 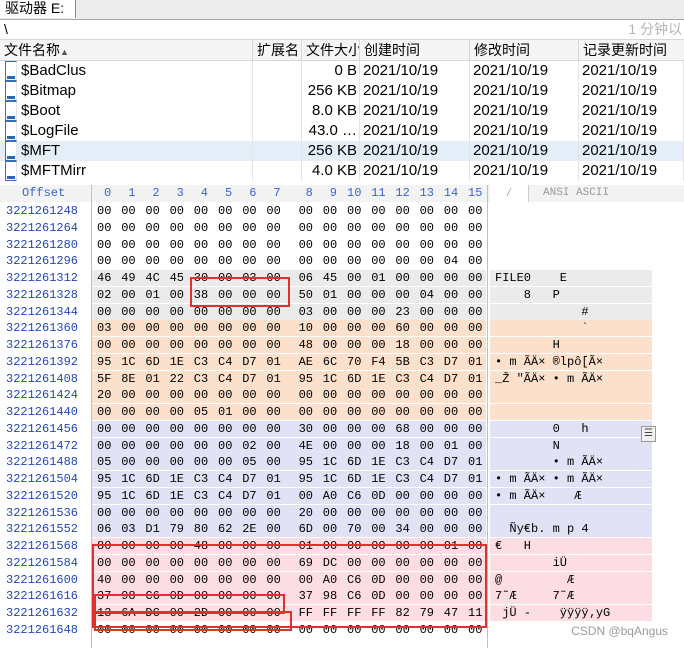 I want to click on column-header-created: 创建时间, so click(x=415, y=50).